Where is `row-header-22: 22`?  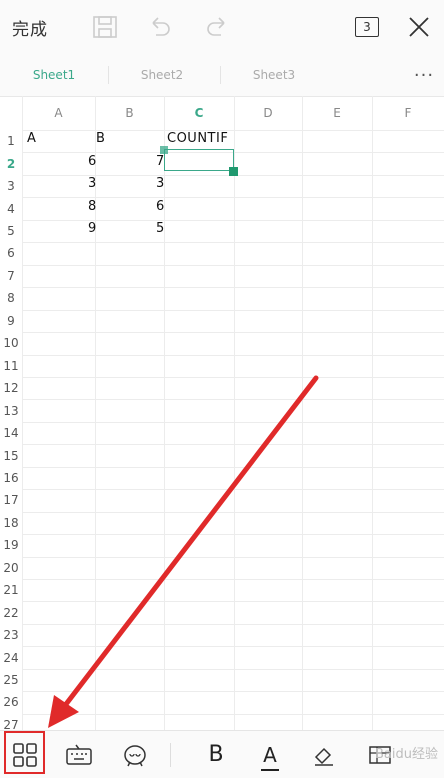 row-header-22: 22 is located at coordinates (11, 612).